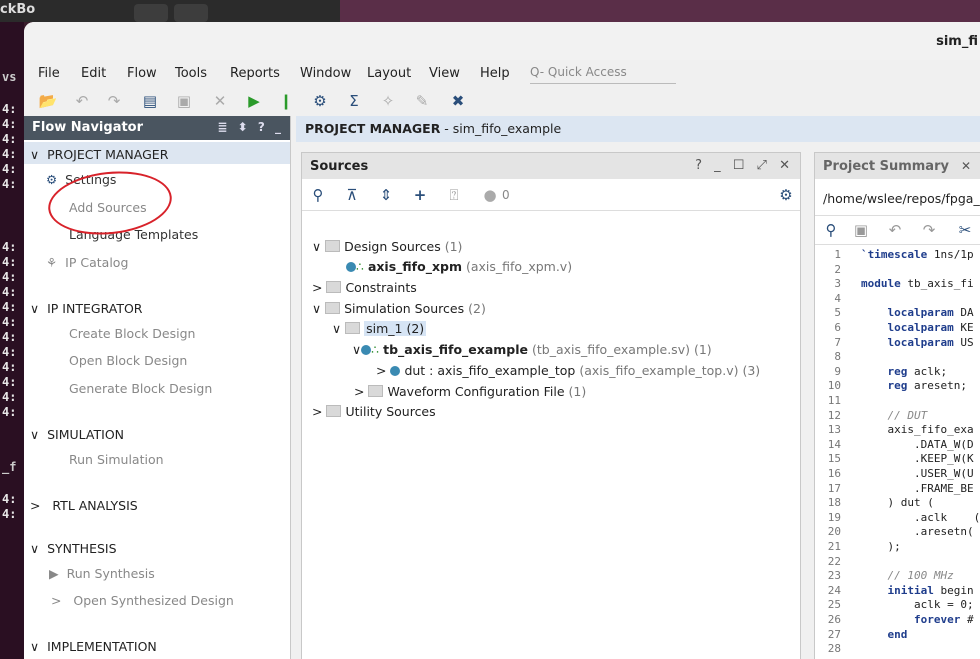  I want to click on line-number: 2, so click(837, 269).